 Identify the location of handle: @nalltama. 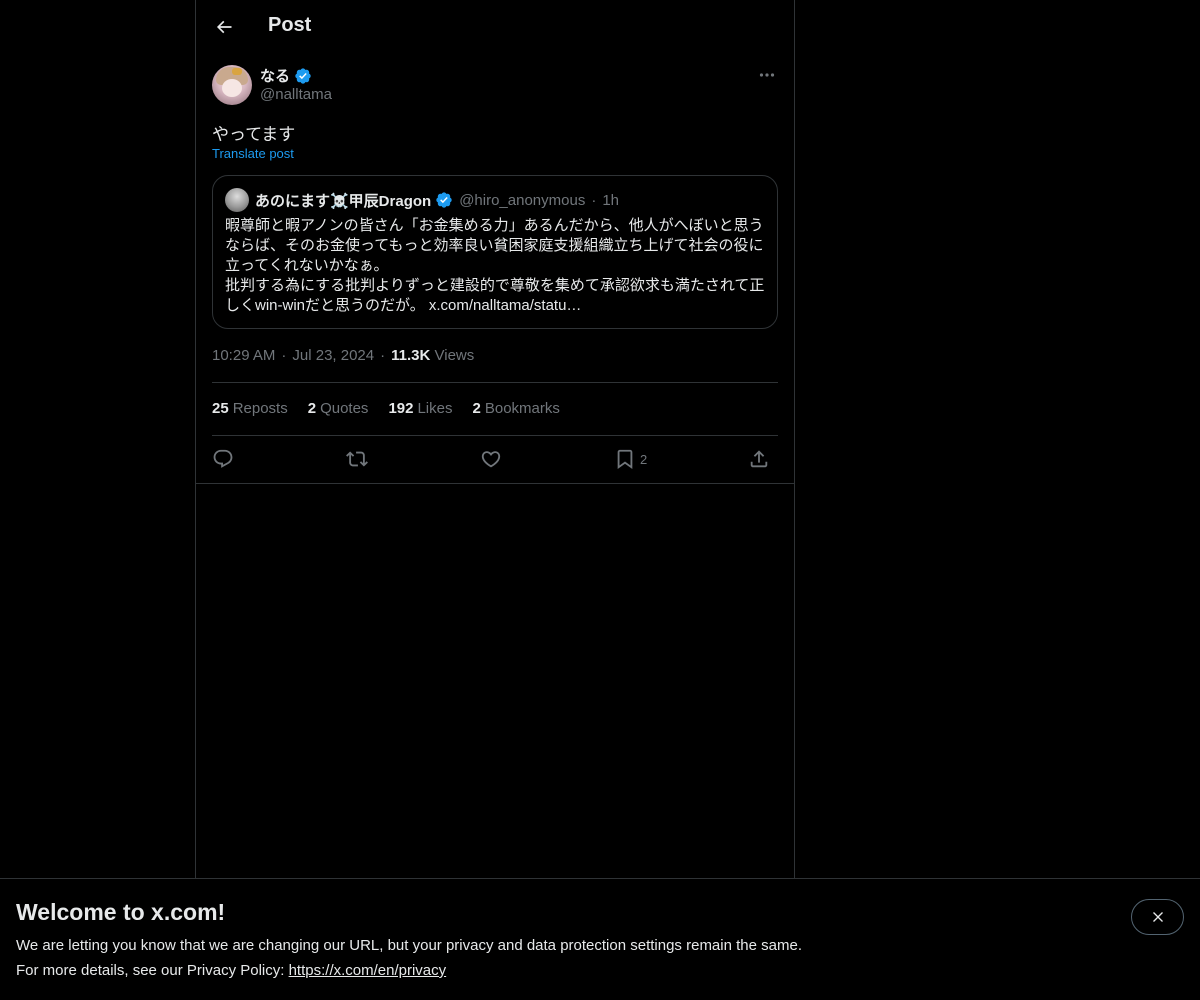
(296, 94).